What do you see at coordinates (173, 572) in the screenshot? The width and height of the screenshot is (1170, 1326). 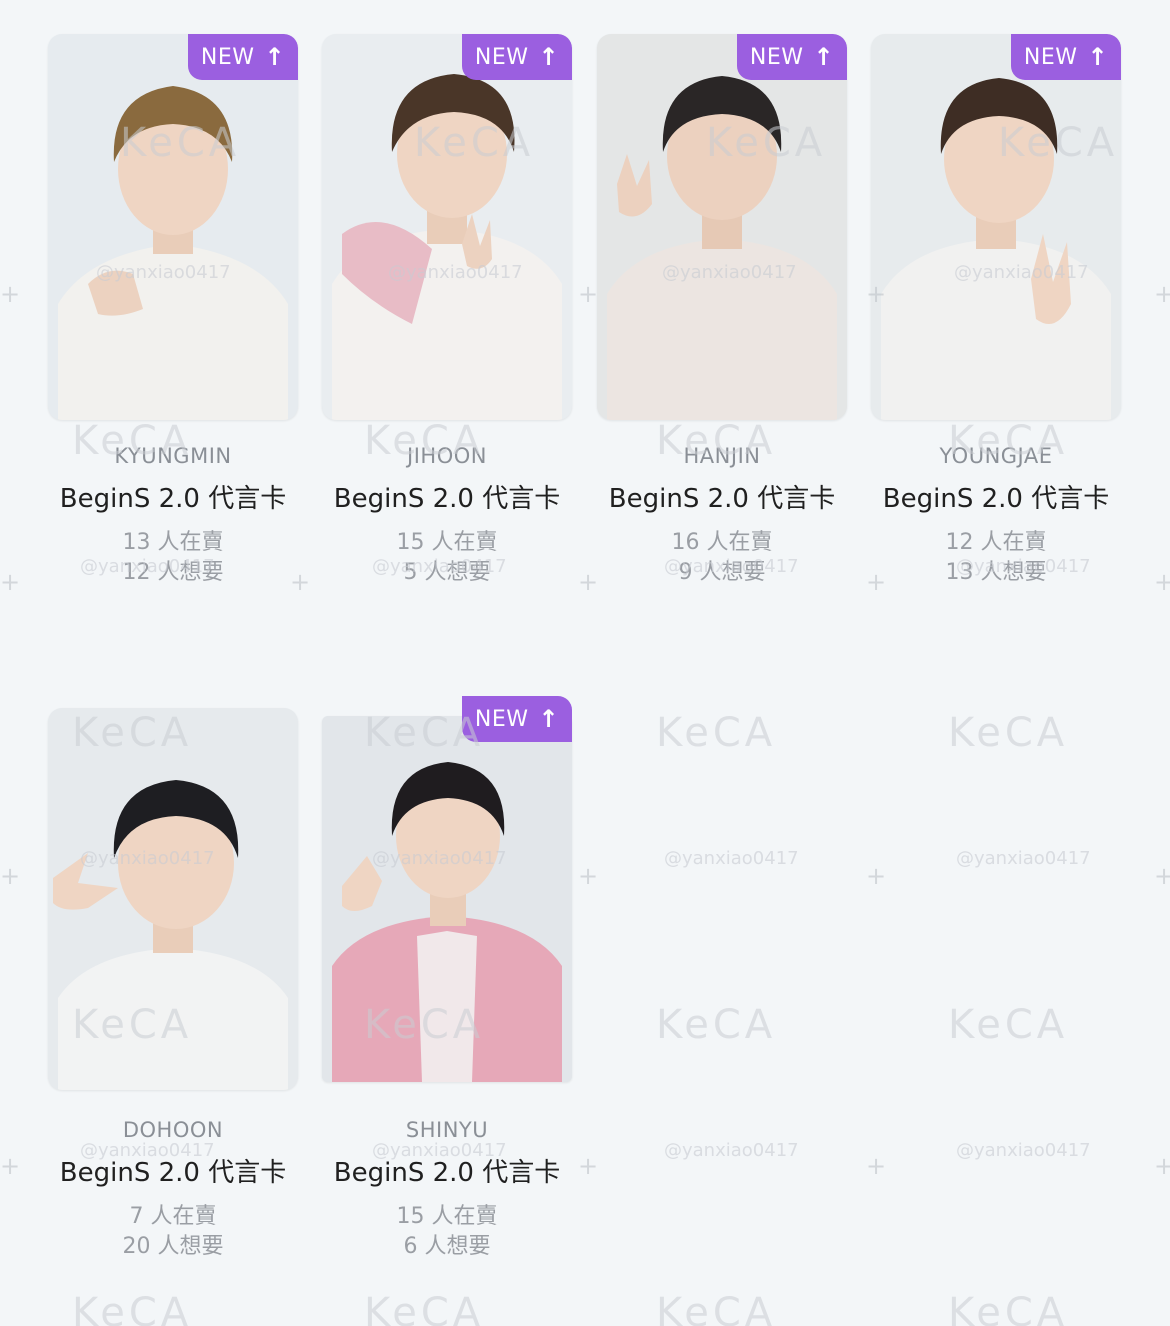 I see `wanting-count: 12 人想要` at bounding box center [173, 572].